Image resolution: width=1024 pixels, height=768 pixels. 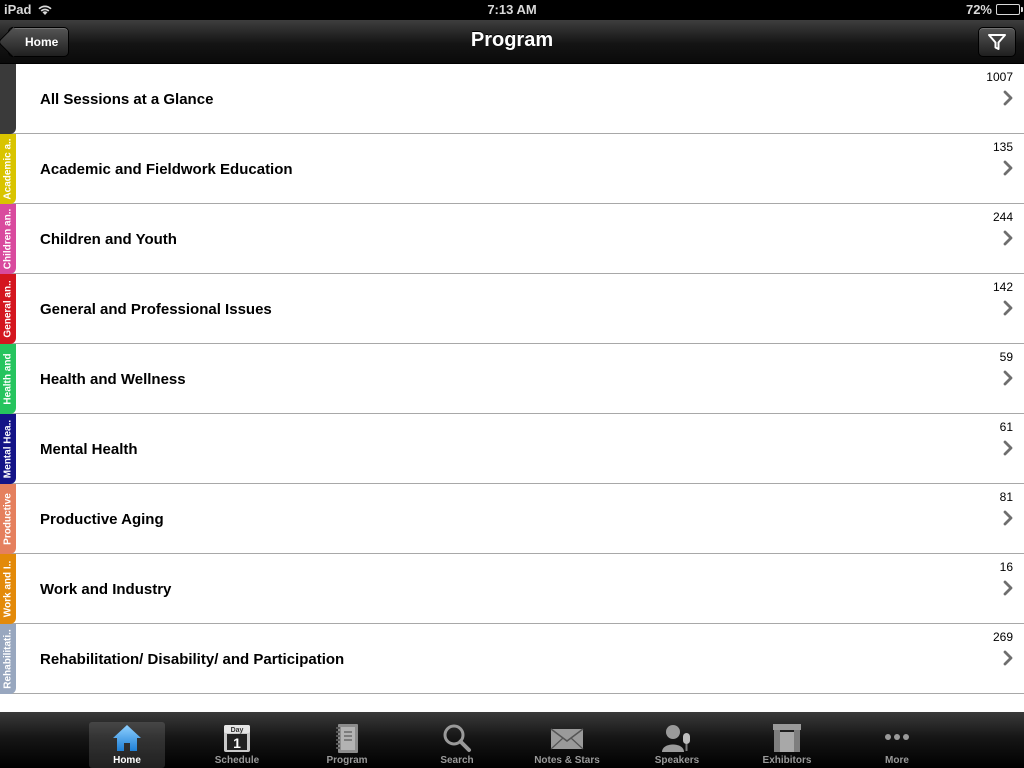 What do you see at coordinates (512, 519) in the screenshot?
I see `list-item: Productive Productive Aging 81` at bounding box center [512, 519].